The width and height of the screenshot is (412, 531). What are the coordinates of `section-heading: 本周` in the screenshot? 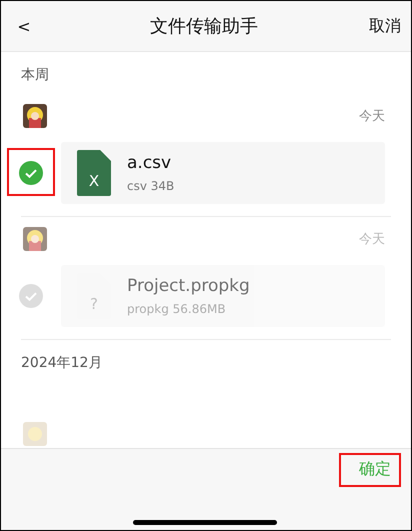 It's located at (35, 75).